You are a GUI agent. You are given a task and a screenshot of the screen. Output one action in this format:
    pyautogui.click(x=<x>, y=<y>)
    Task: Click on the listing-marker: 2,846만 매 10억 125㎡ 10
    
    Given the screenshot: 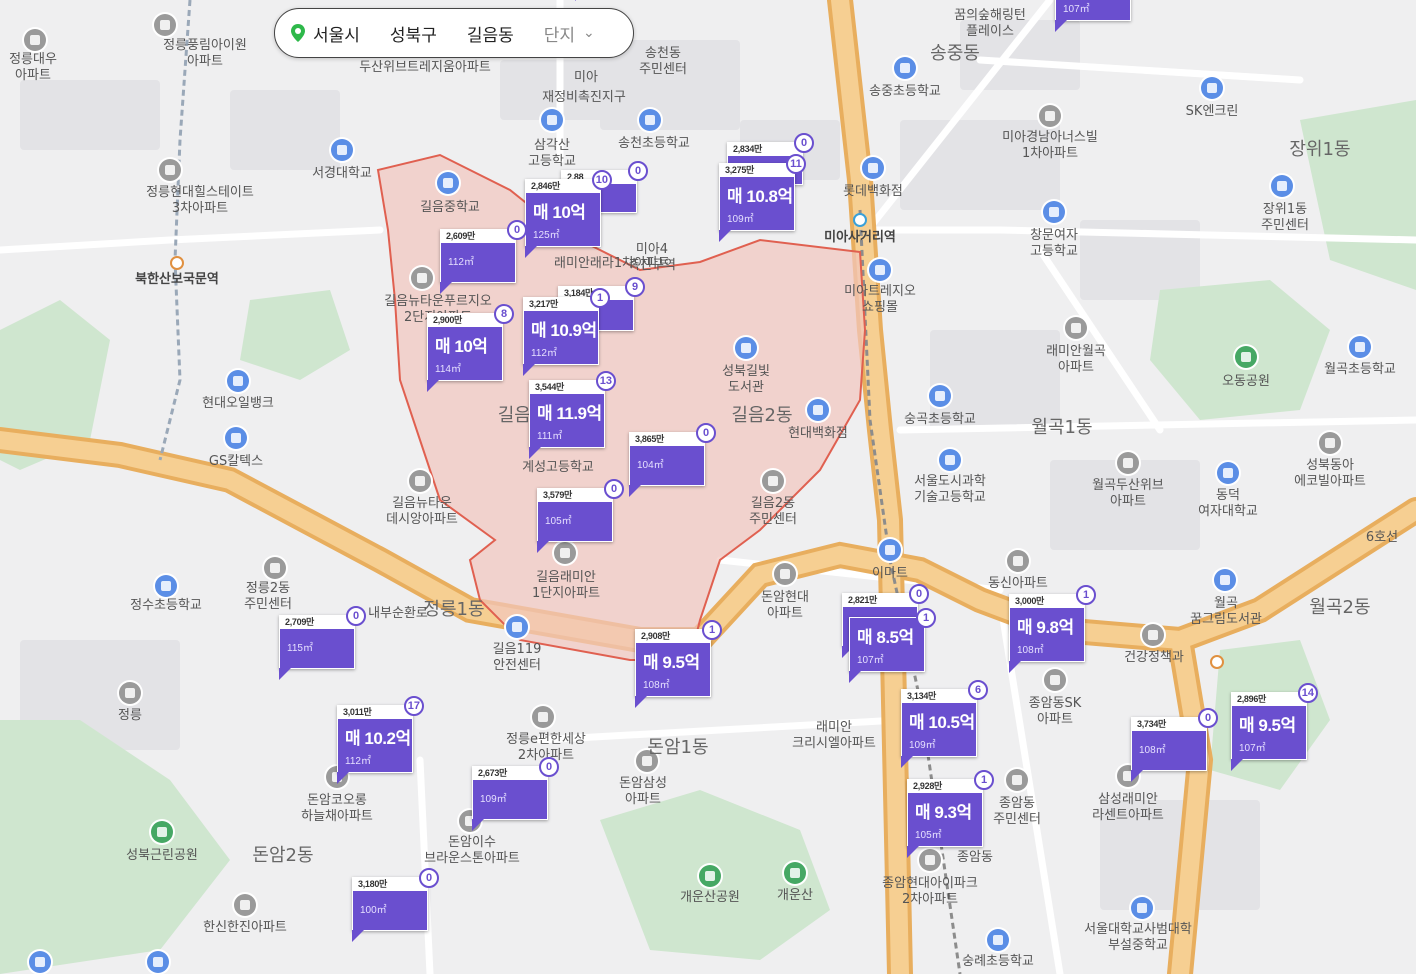 What is the action you would take?
    pyautogui.click(x=568, y=214)
    